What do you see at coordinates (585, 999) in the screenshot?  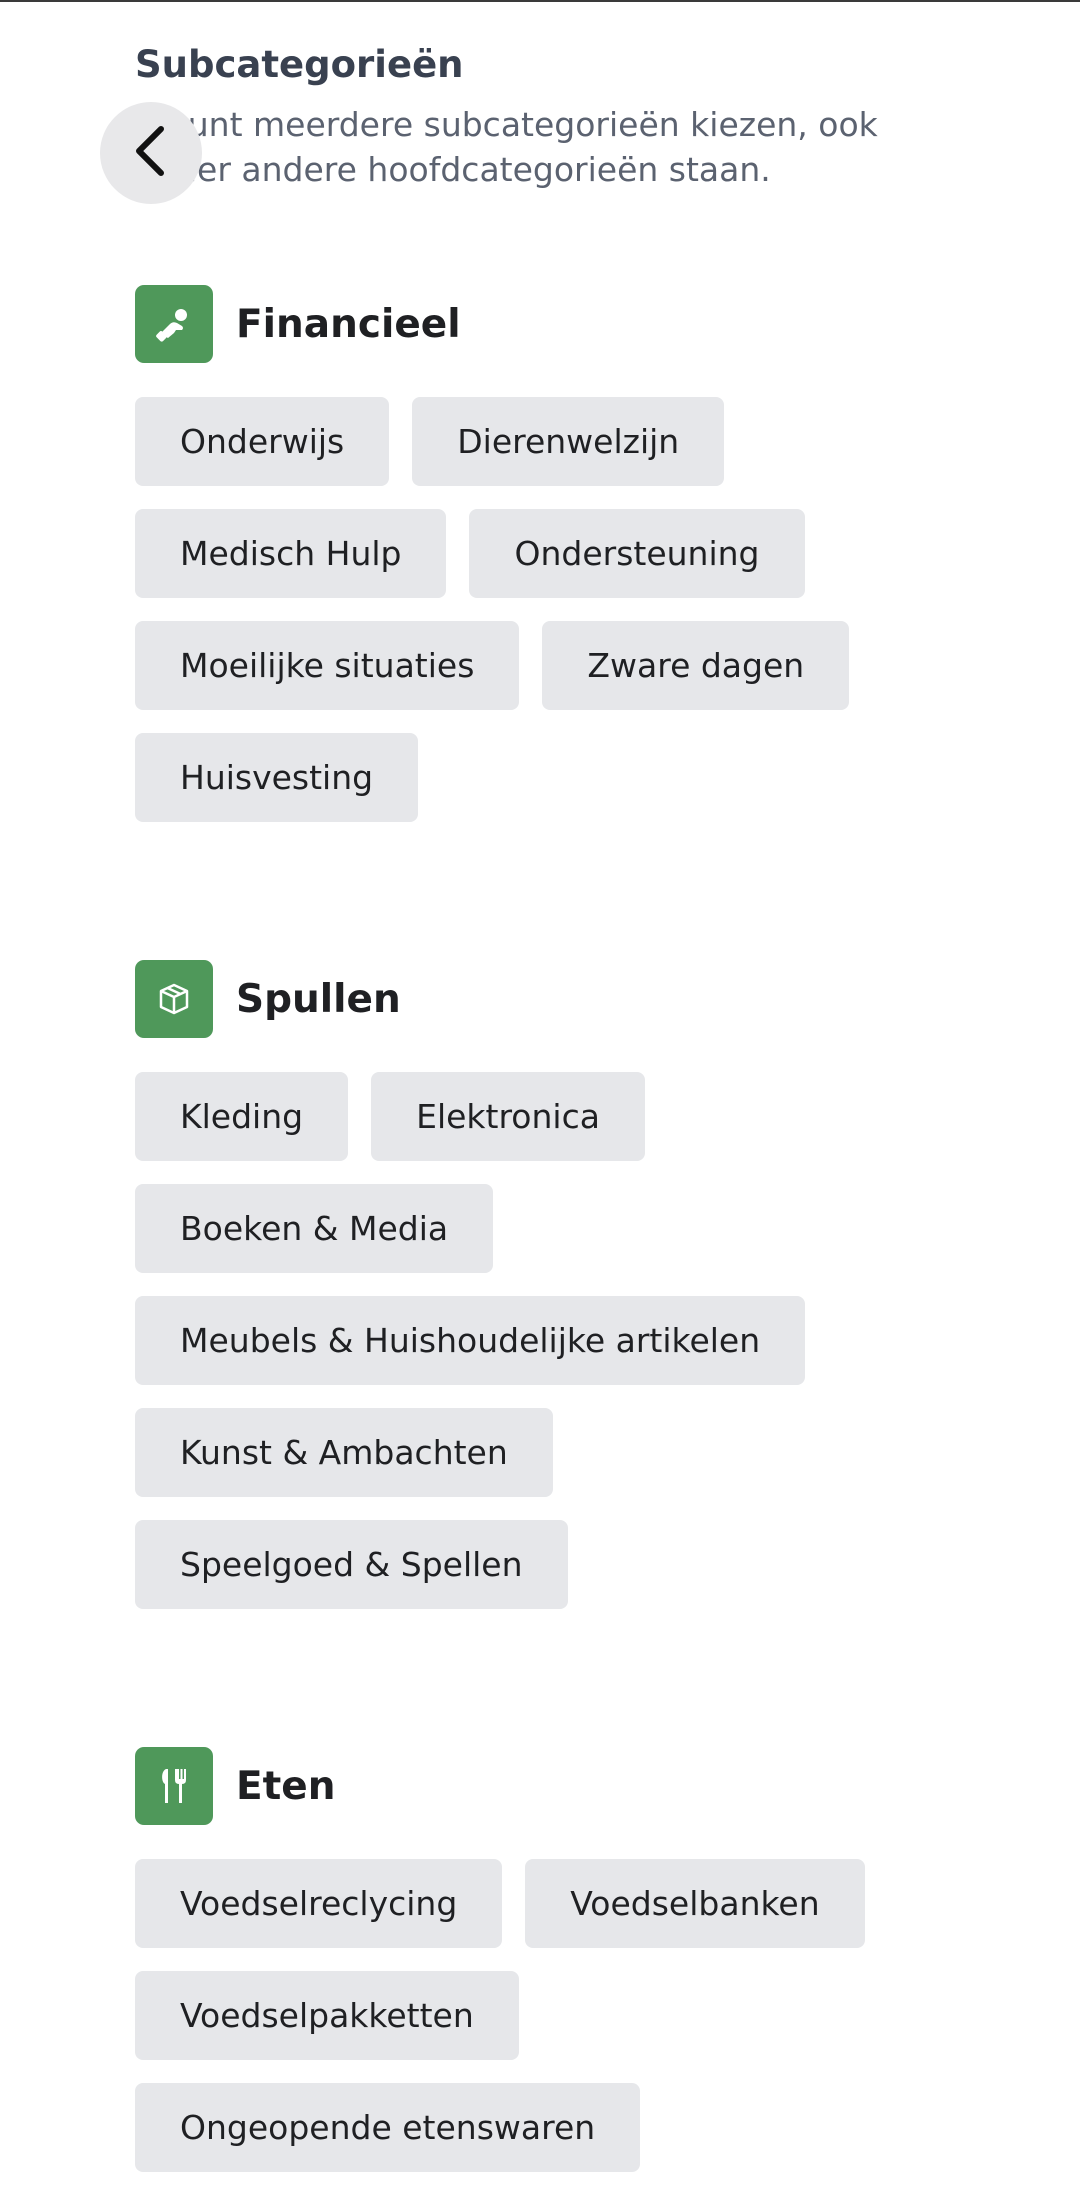 I see `section-header: Spullen` at bounding box center [585, 999].